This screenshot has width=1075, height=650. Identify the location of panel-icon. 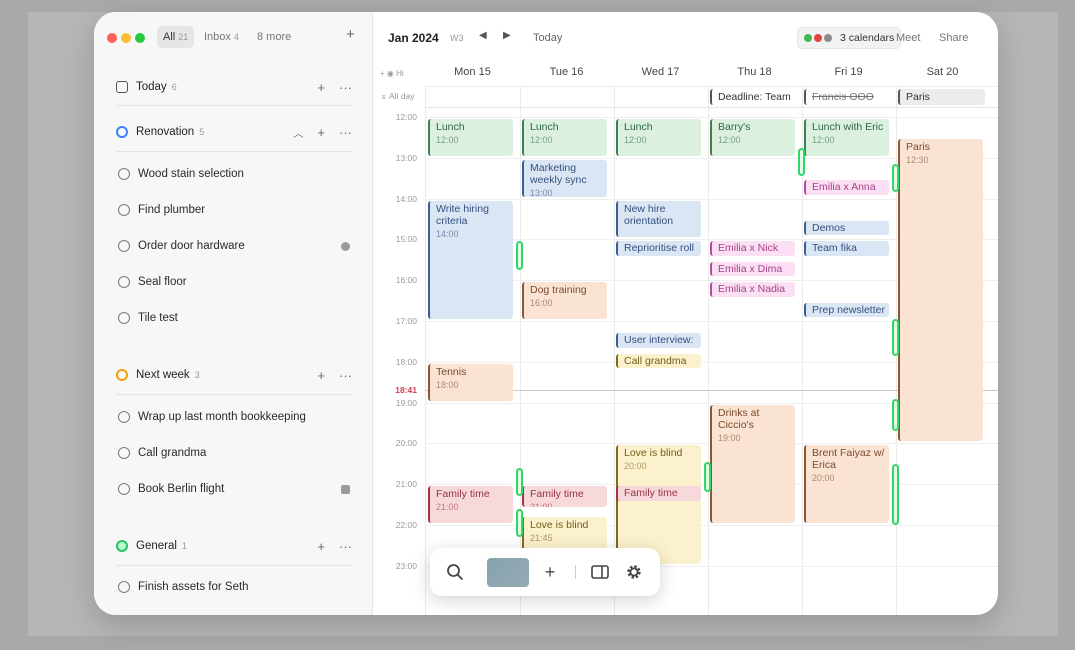
(600, 572).